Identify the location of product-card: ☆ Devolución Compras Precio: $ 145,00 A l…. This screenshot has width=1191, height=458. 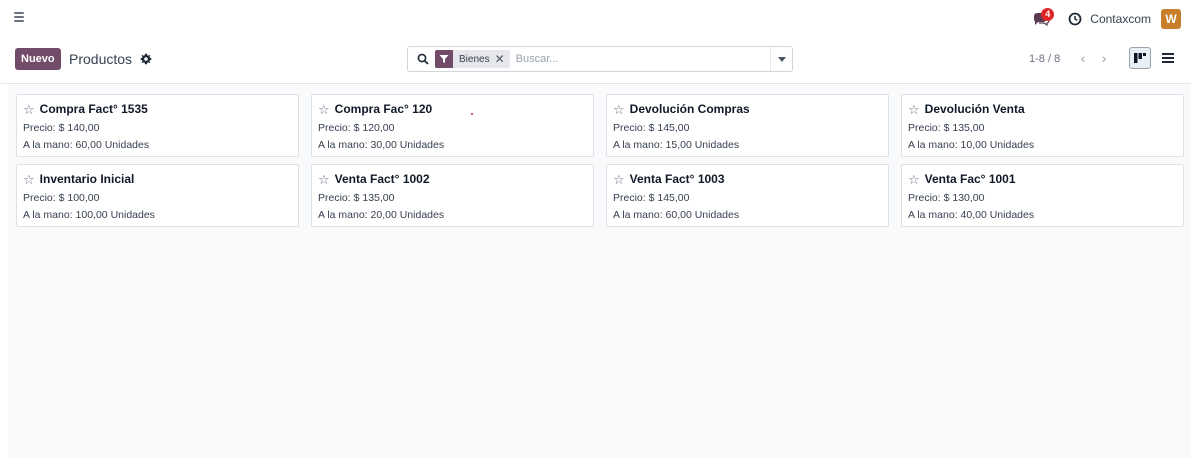
(747, 125).